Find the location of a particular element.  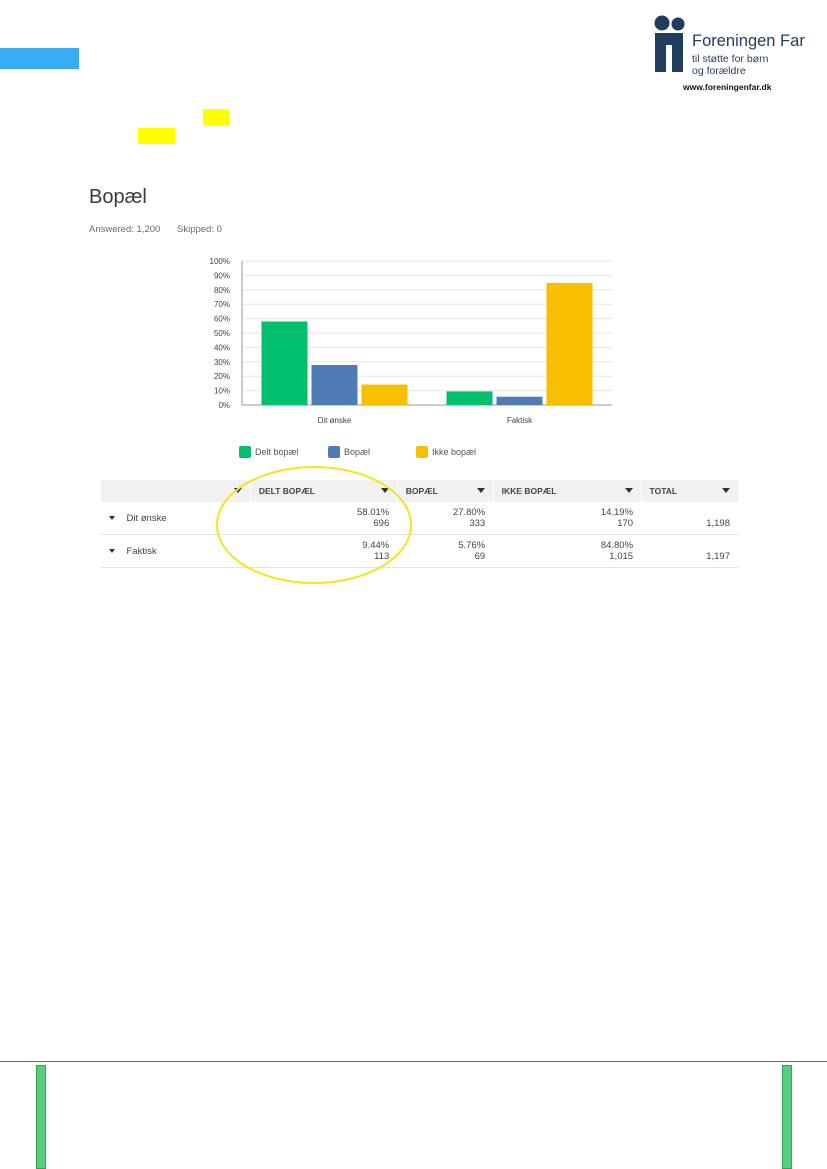

table-cell-total: 1,197 is located at coordinates (689, 551).